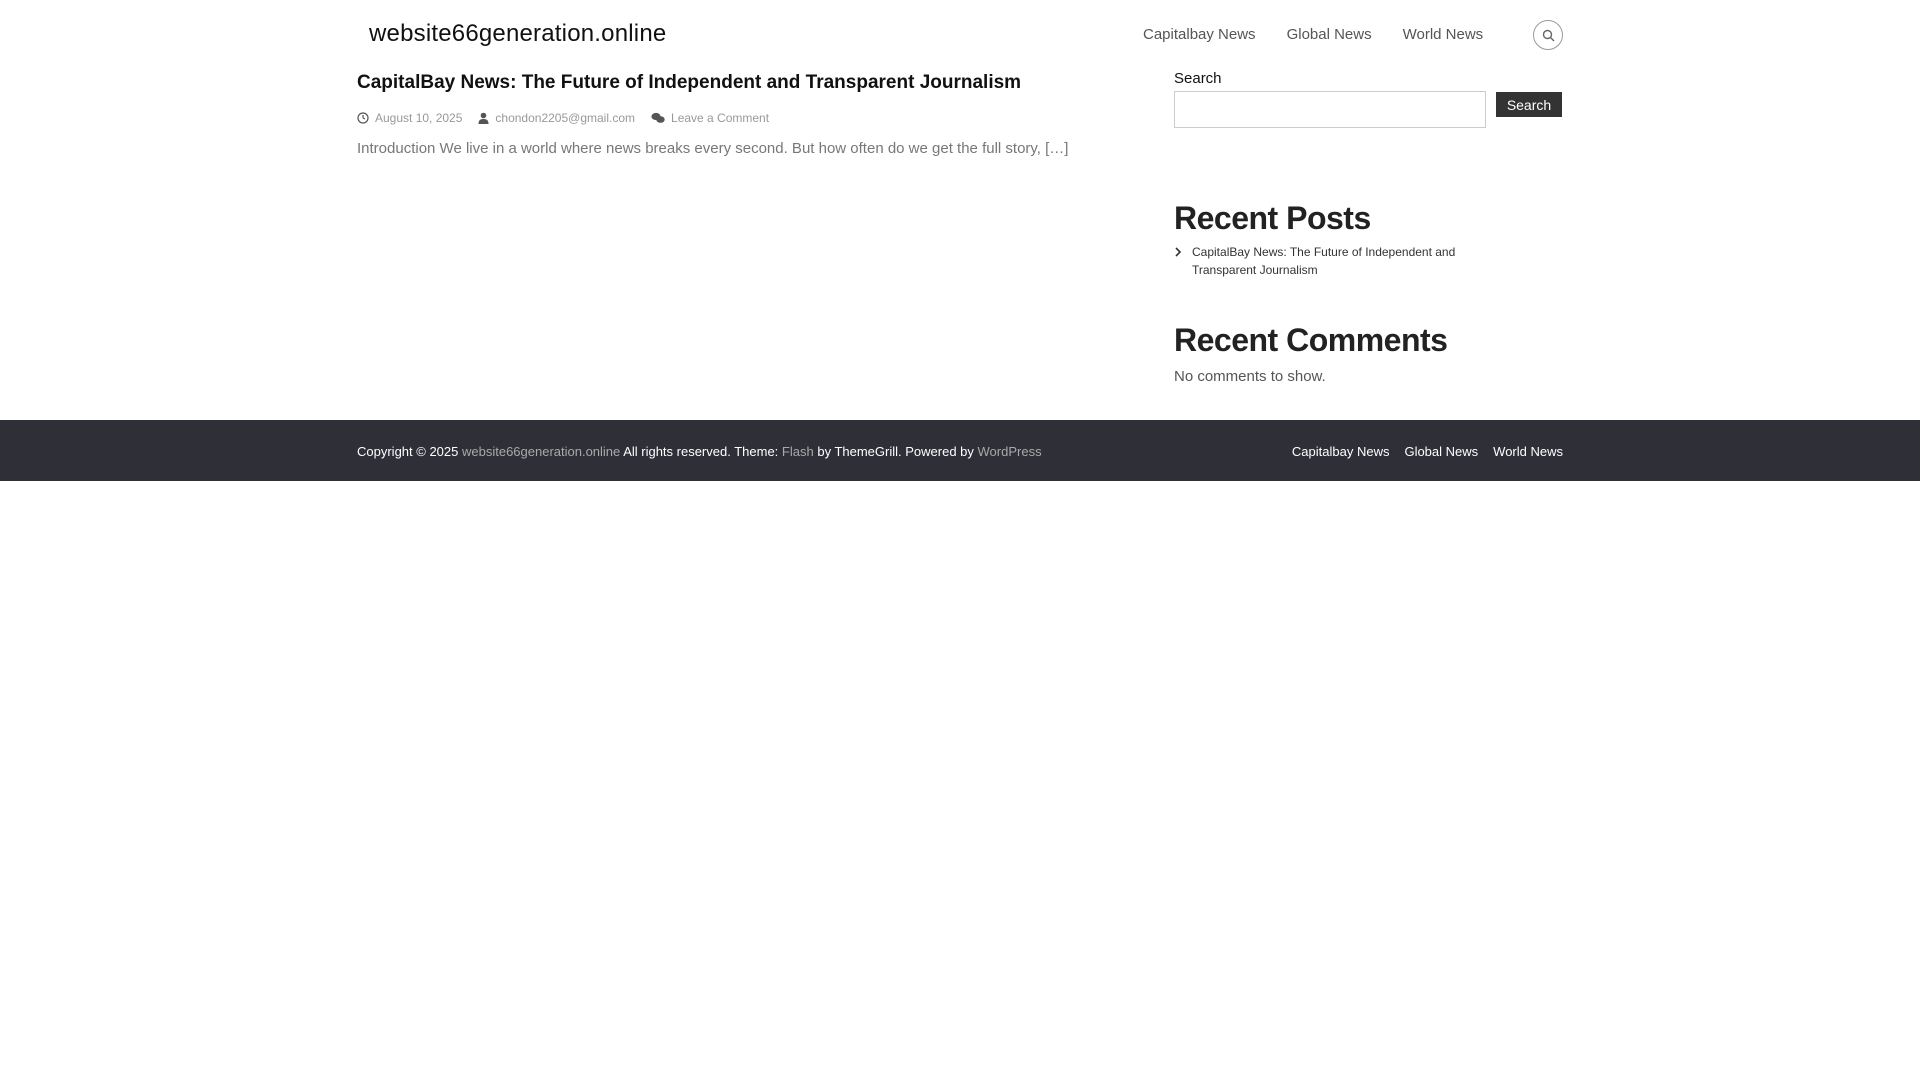 This screenshot has width=1920, height=1080. I want to click on by-text: by ThemeGrill. Powered by, so click(895, 451).